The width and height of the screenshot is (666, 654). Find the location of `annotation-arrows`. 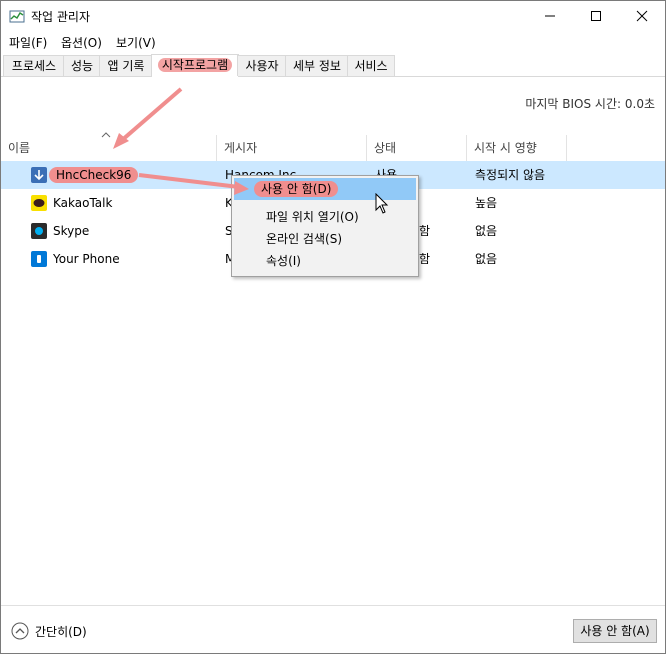

annotation-arrows is located at coordinates (181, 141).